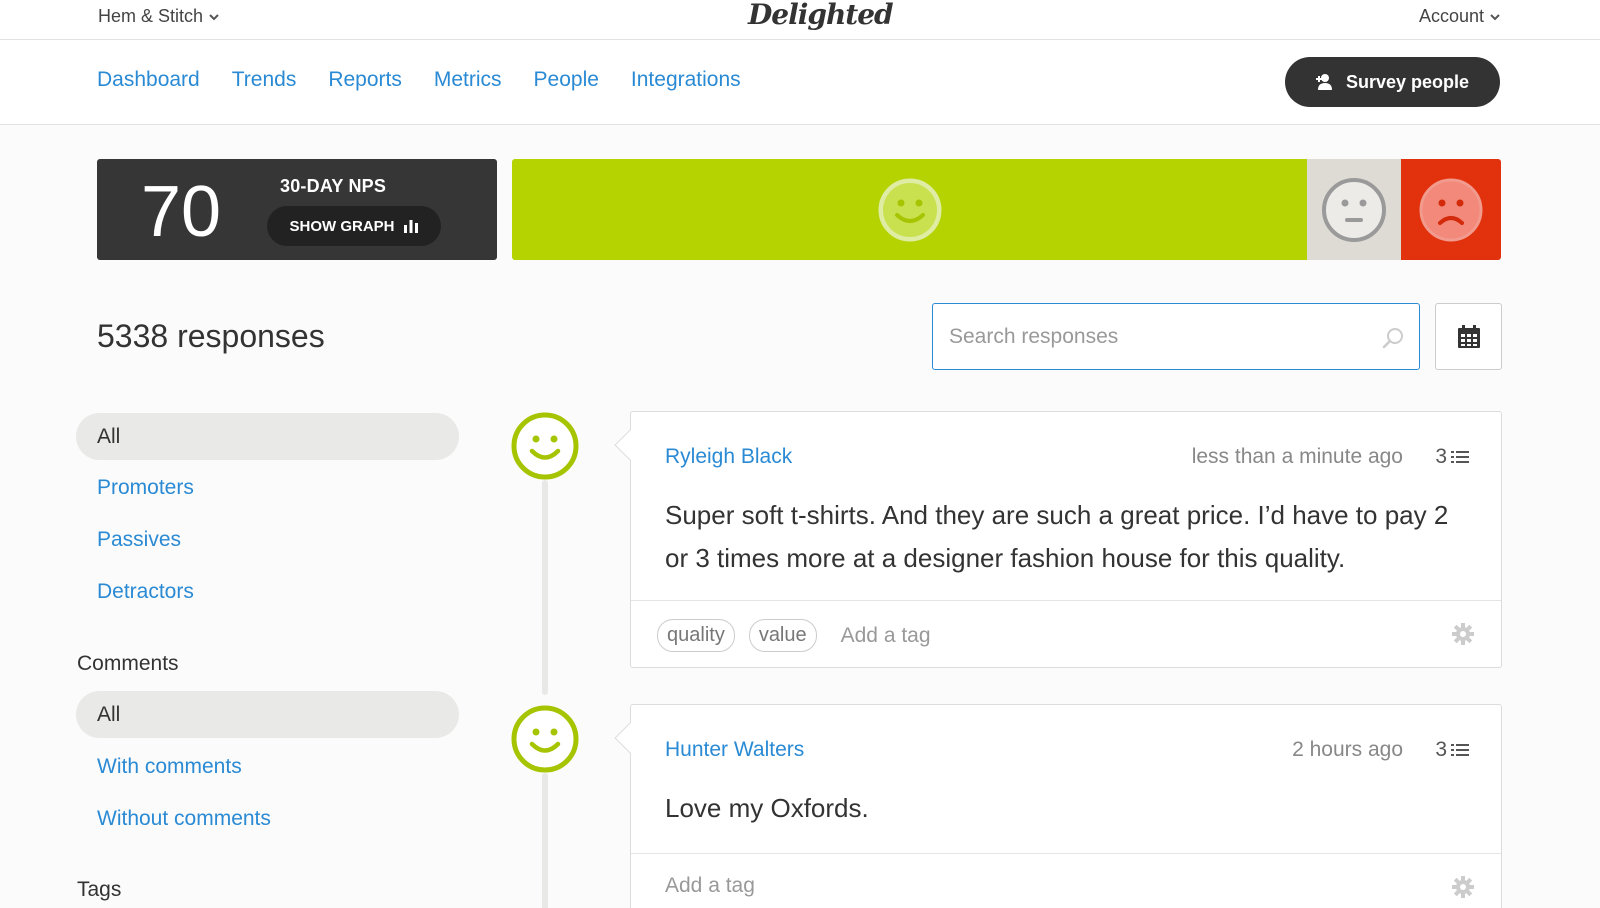  I want to click on tags-heading: Tags, so click(99, 889).